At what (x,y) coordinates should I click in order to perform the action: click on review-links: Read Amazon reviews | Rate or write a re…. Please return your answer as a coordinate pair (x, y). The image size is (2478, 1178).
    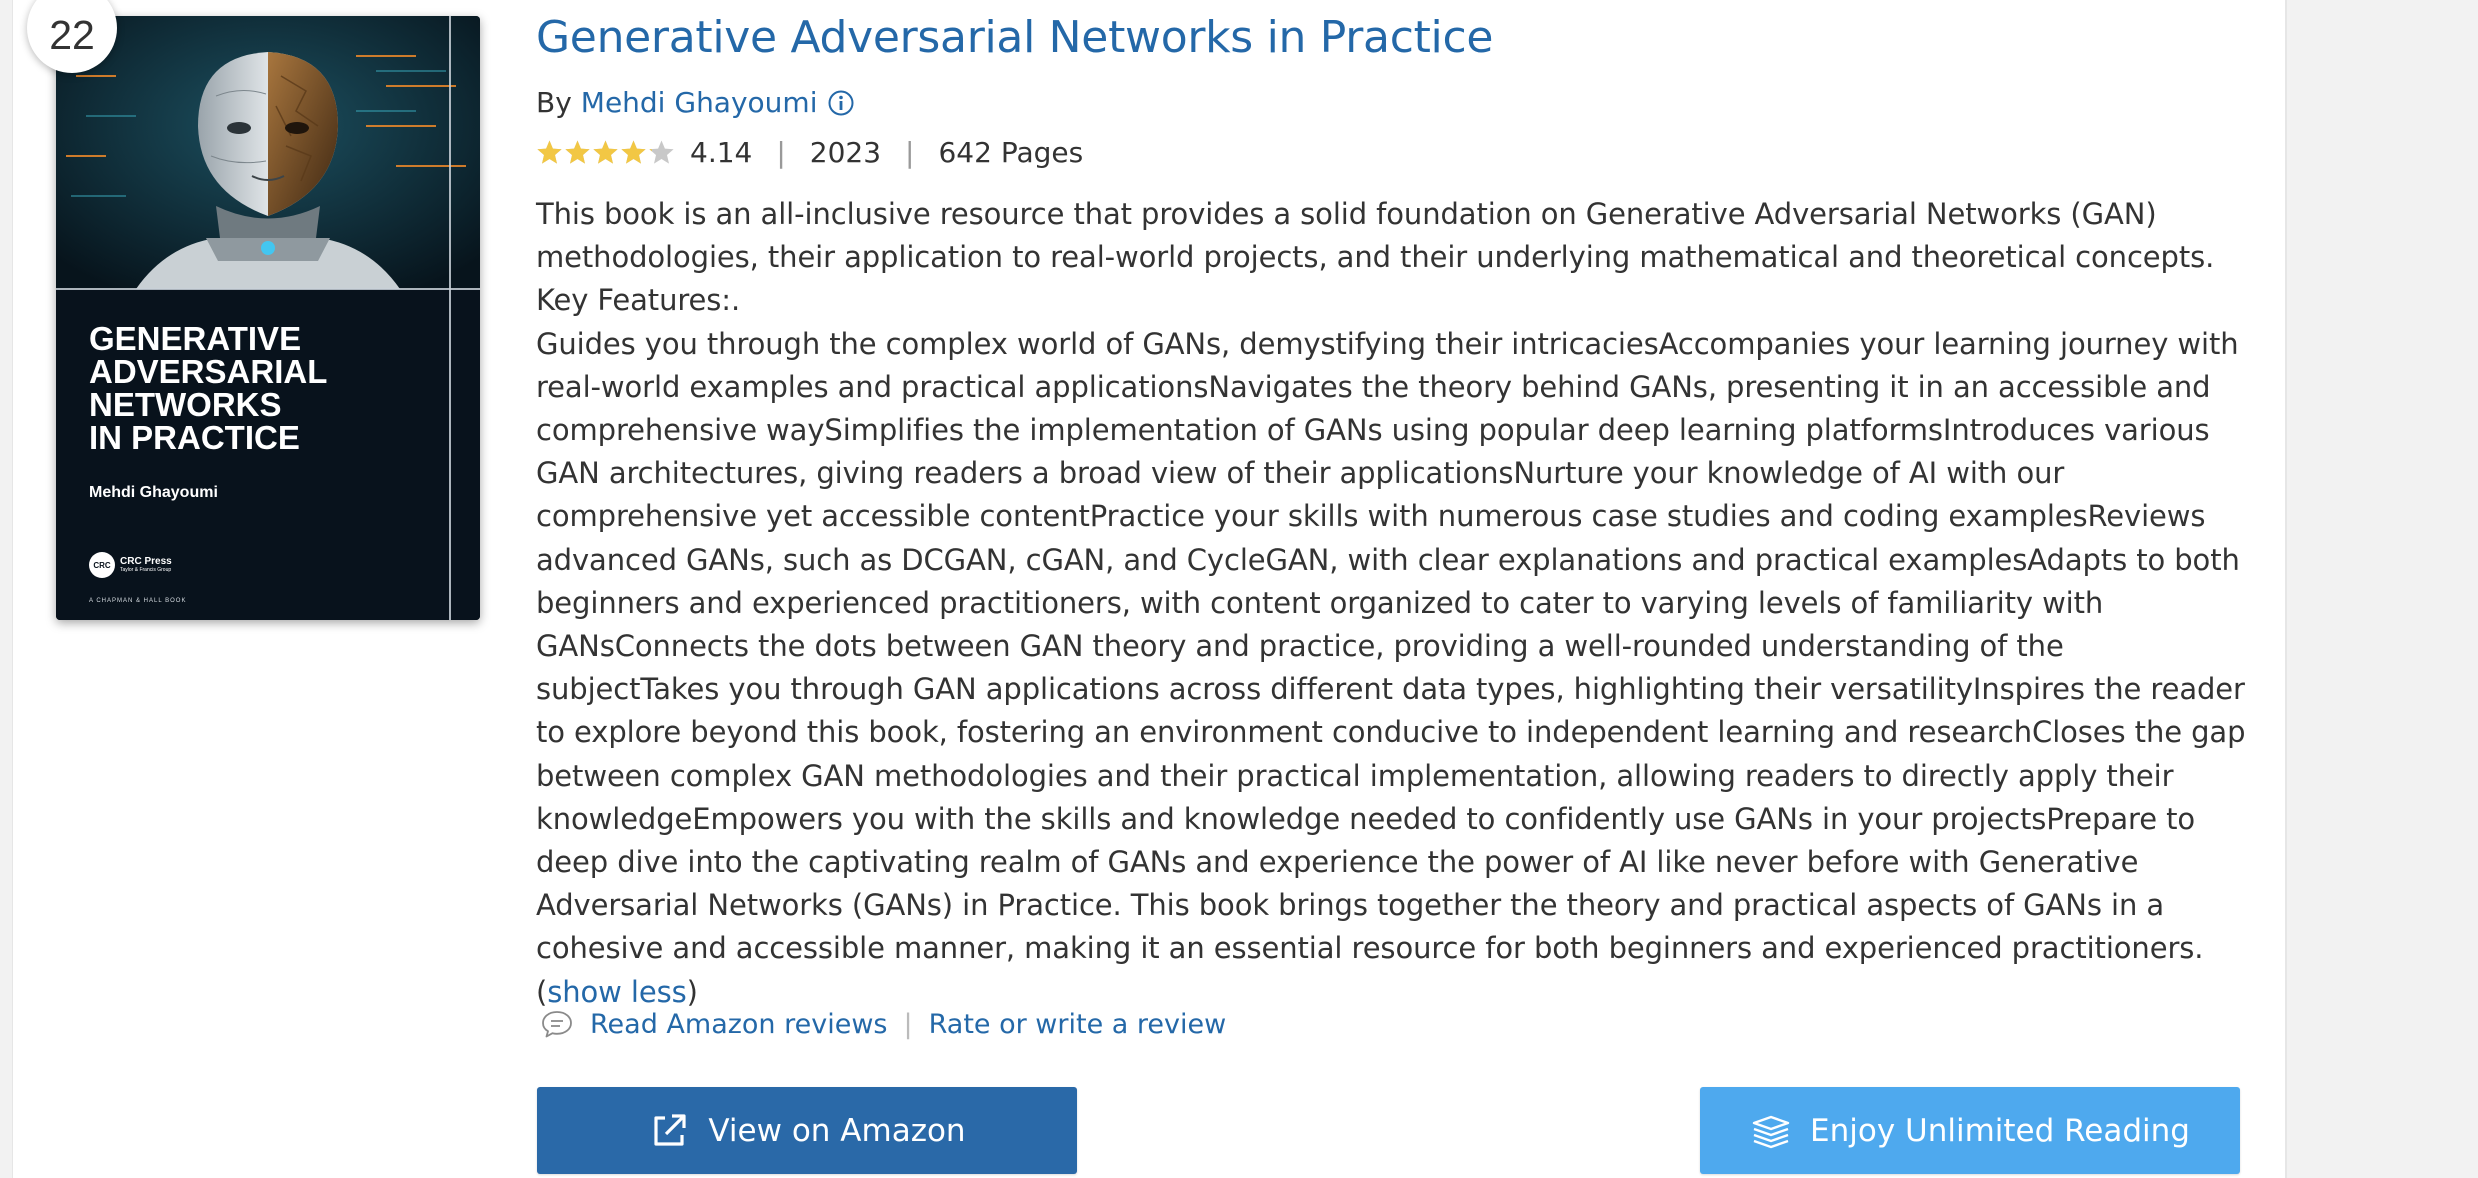
    Looking at the image, I should click on (883, 1024).